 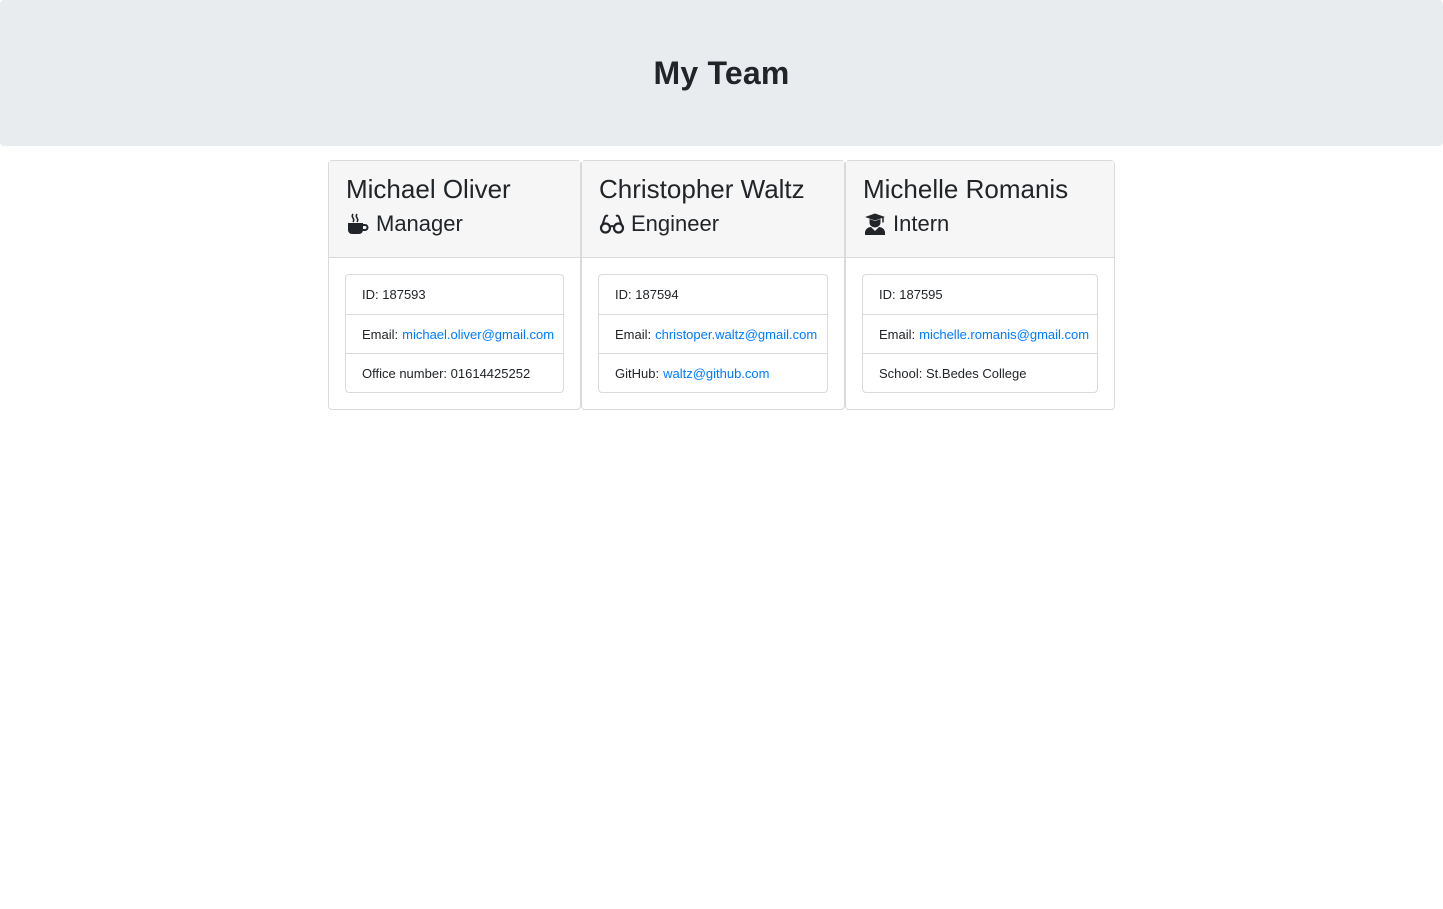 I want to click on employee-school: School: St.Bedes College, so click(x=980, y=372).